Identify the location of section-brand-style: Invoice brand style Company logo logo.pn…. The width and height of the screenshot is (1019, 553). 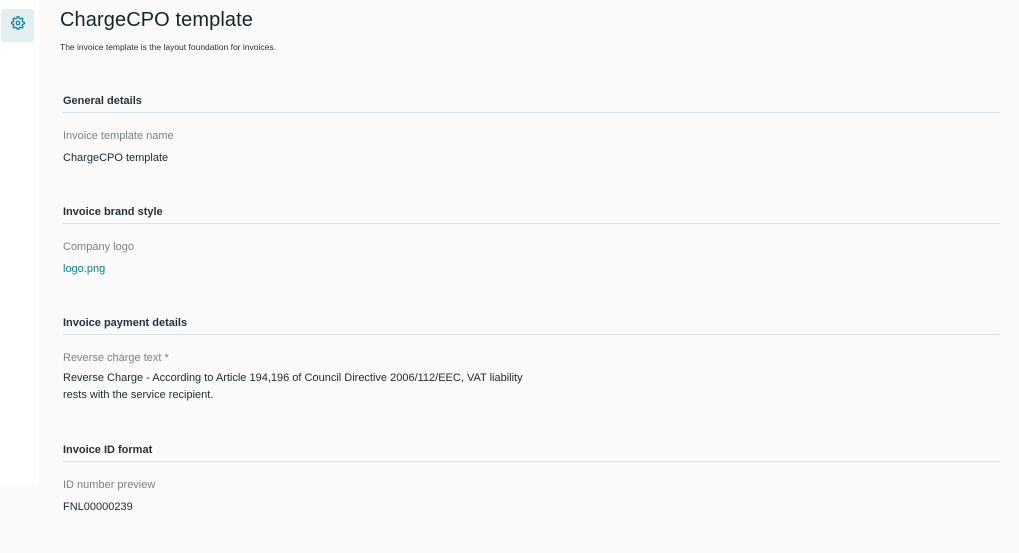
(531, 241).